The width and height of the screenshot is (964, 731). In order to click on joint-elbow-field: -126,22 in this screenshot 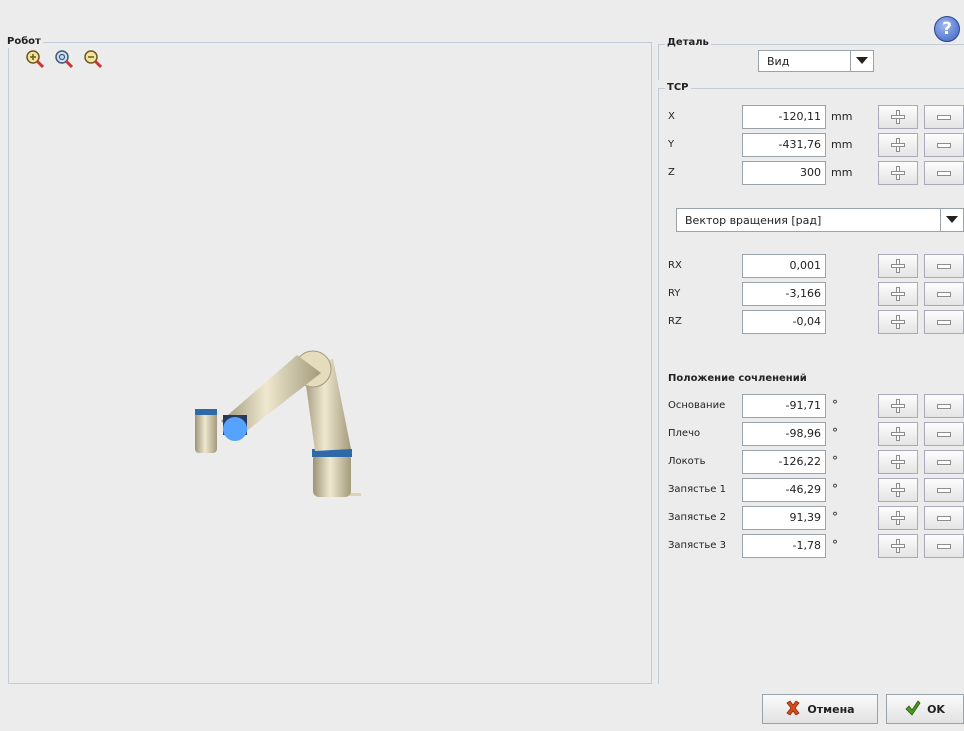, I will do `click(784, 462)`.